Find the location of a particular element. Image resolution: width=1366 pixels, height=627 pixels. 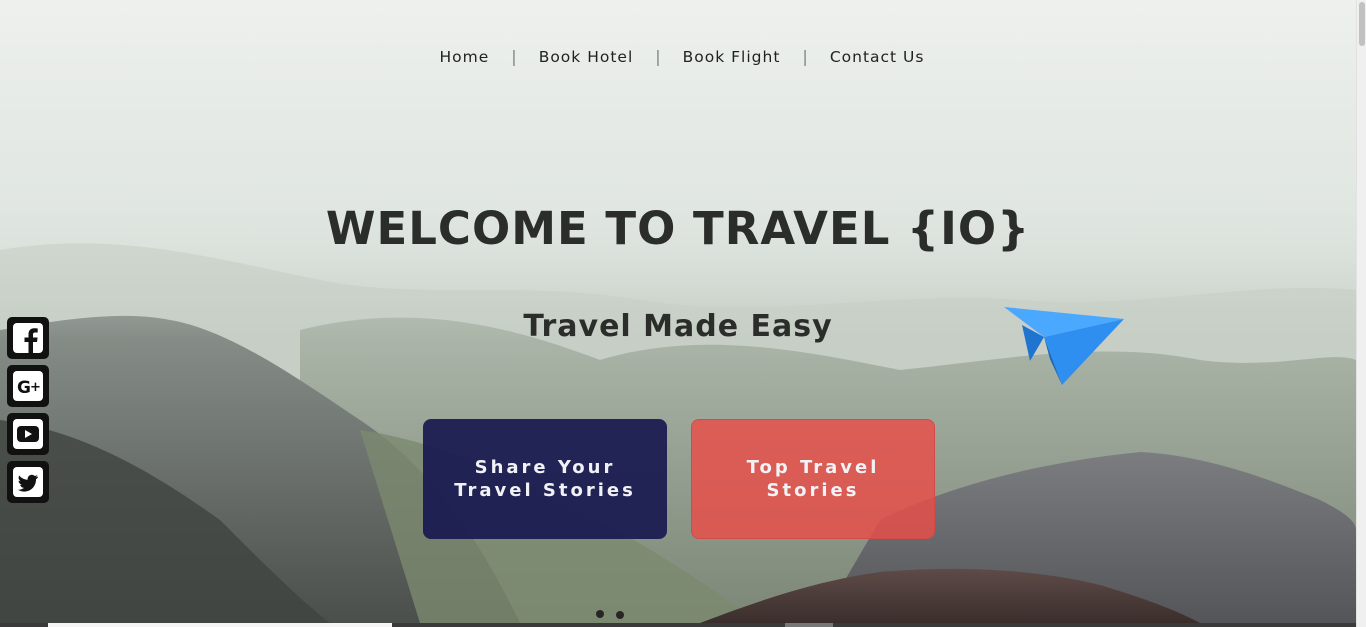

hero-subtitle: Travel Made Easy is located at coordinates (678, 326).